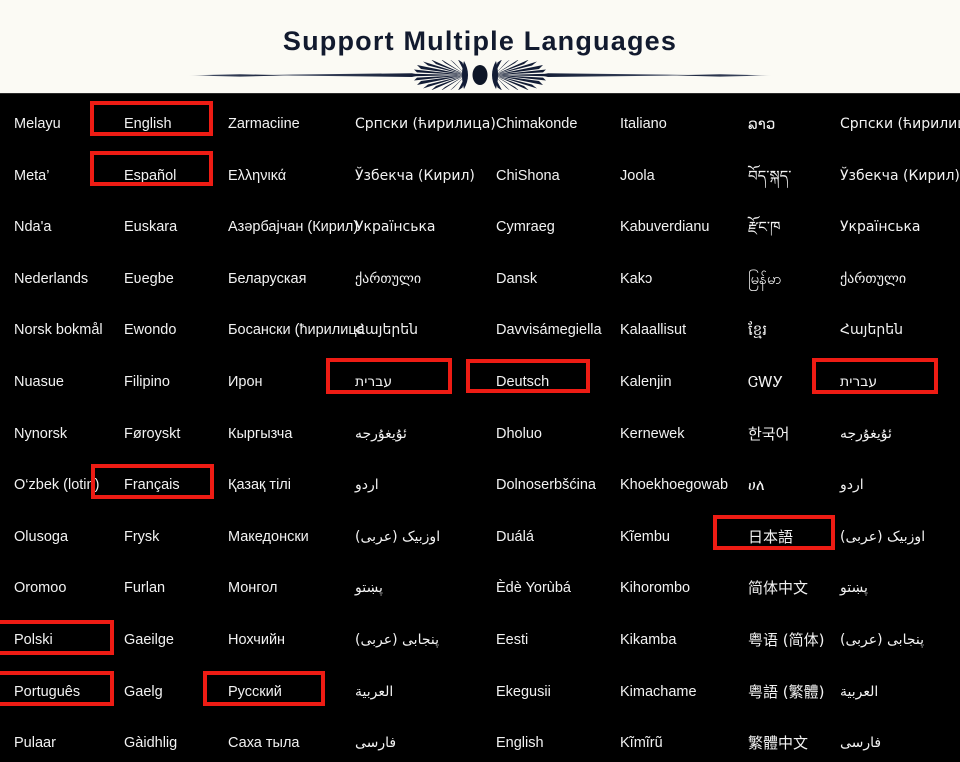  I want to click on language-item: Føroyskt, so click(152, 434).